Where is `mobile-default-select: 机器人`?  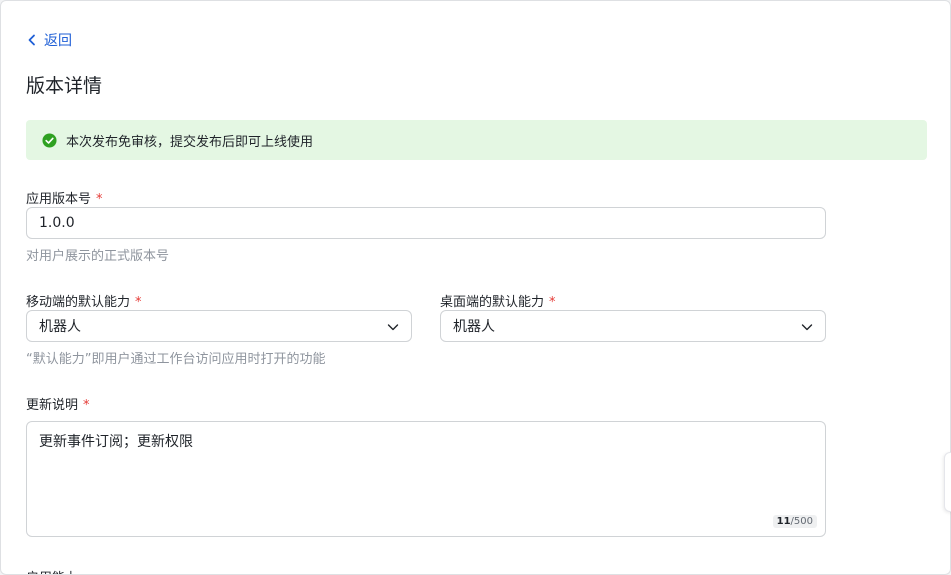
mobile-default-select: 机器人 is located at coordinates (219, 326).